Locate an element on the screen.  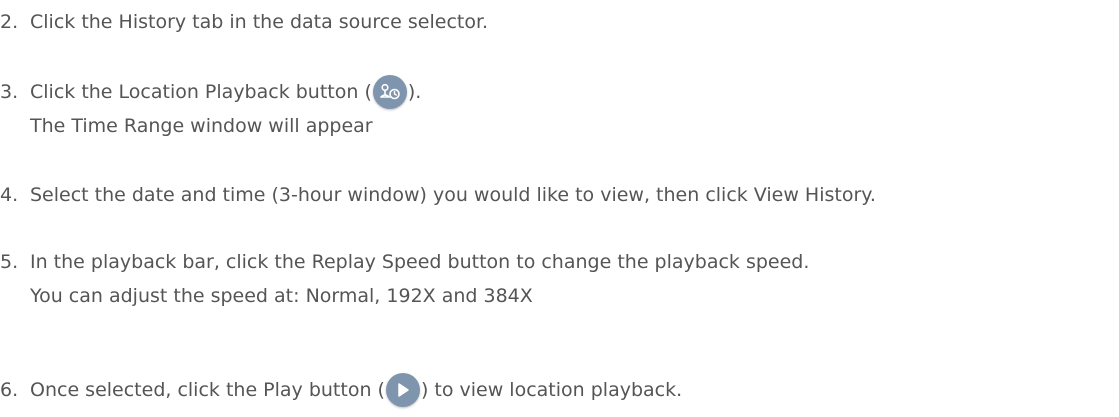
step-text-after-icon: ). is located at coordinates (414, 92).